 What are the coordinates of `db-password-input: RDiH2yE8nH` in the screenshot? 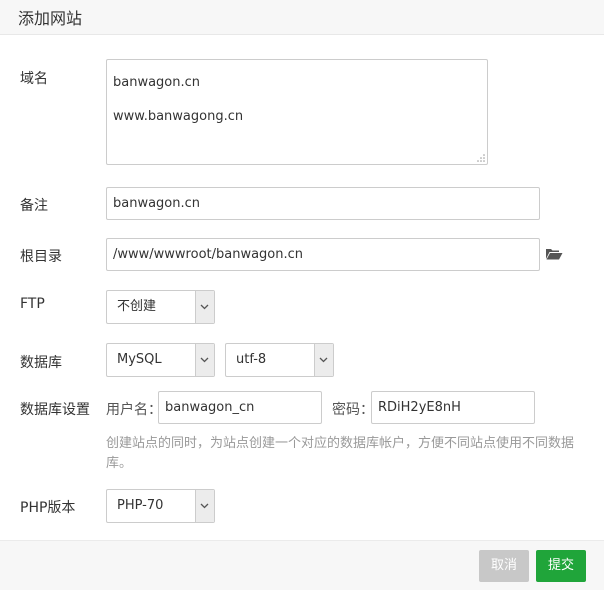 It's located at (453, 407).